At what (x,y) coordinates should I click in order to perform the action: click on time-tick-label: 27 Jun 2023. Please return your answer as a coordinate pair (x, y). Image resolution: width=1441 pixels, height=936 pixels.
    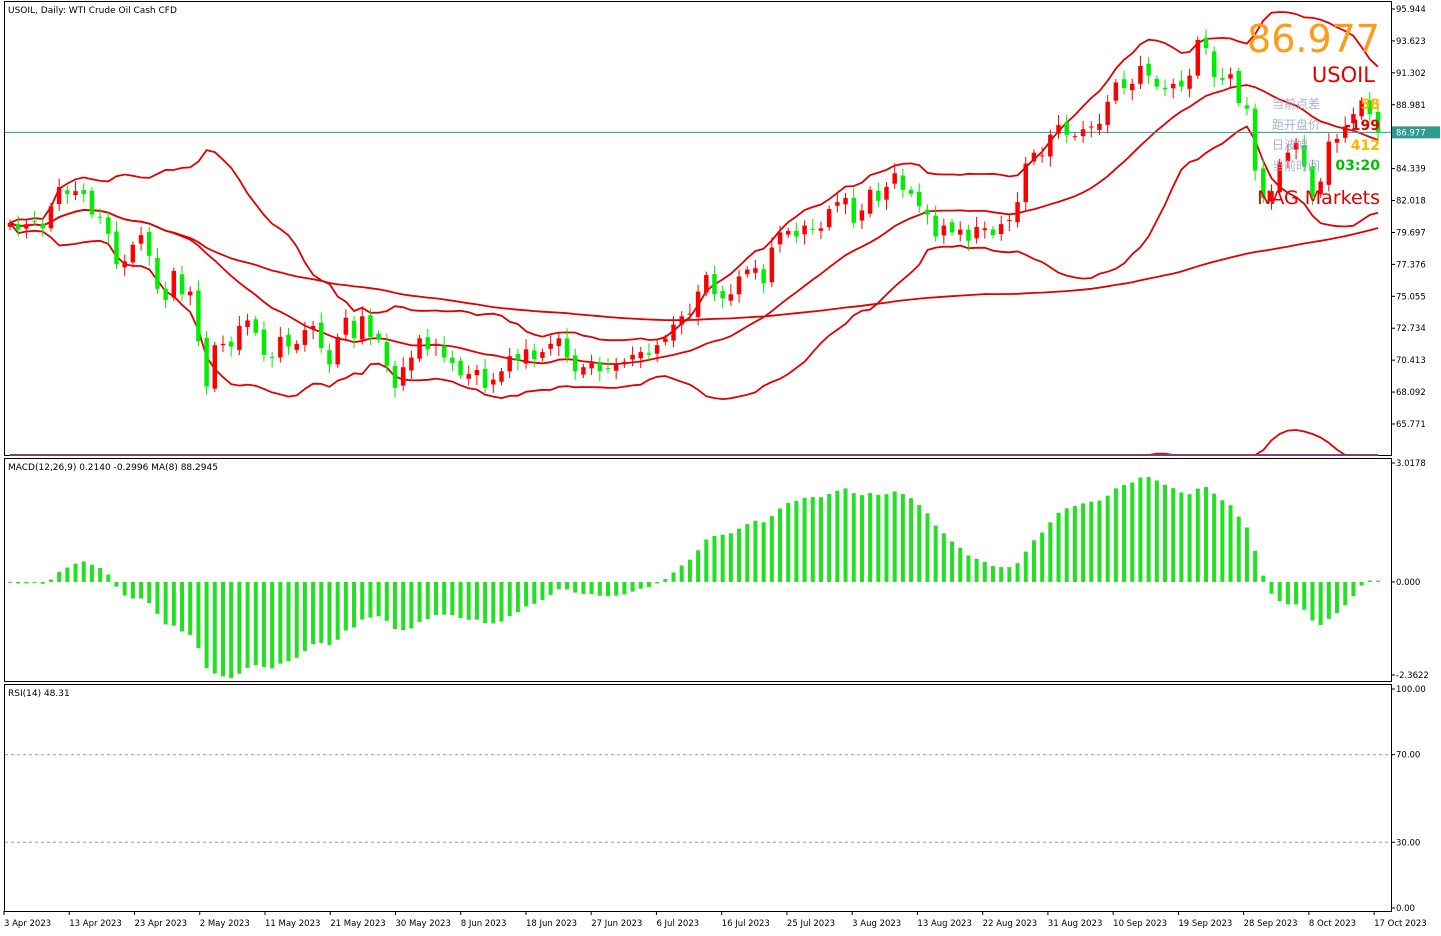
    Looking at the image, I should click on (616, 924).